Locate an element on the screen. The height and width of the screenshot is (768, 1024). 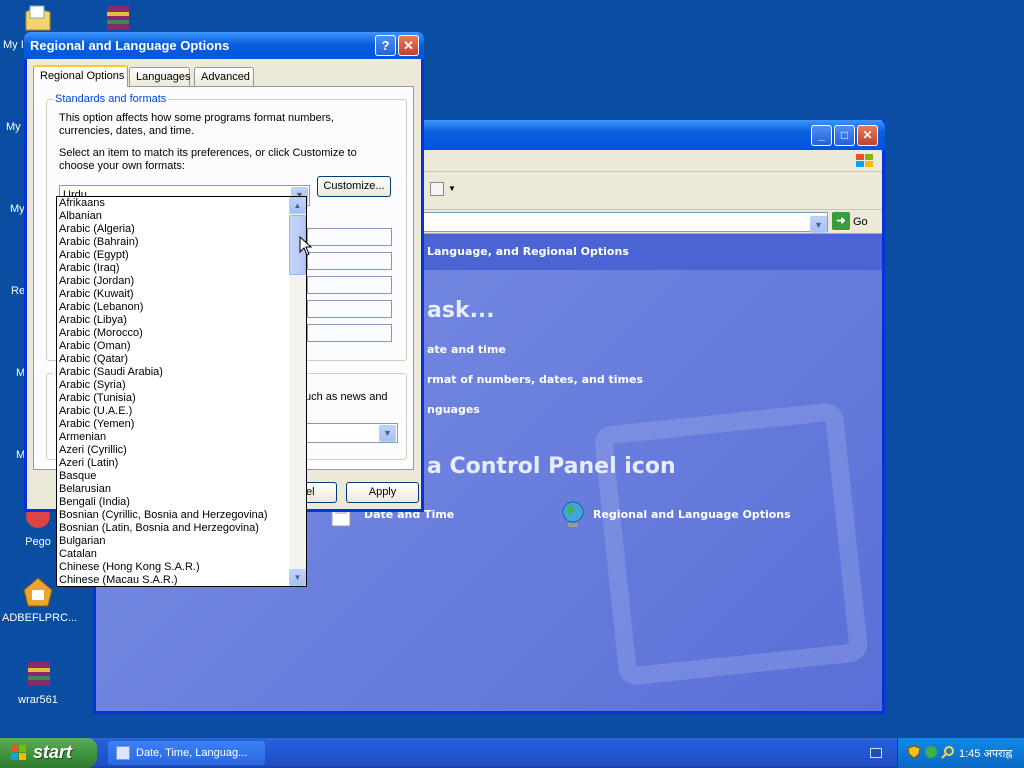
desktop-icon-wrar561: wrar561 is located at coordinates (38, 682).